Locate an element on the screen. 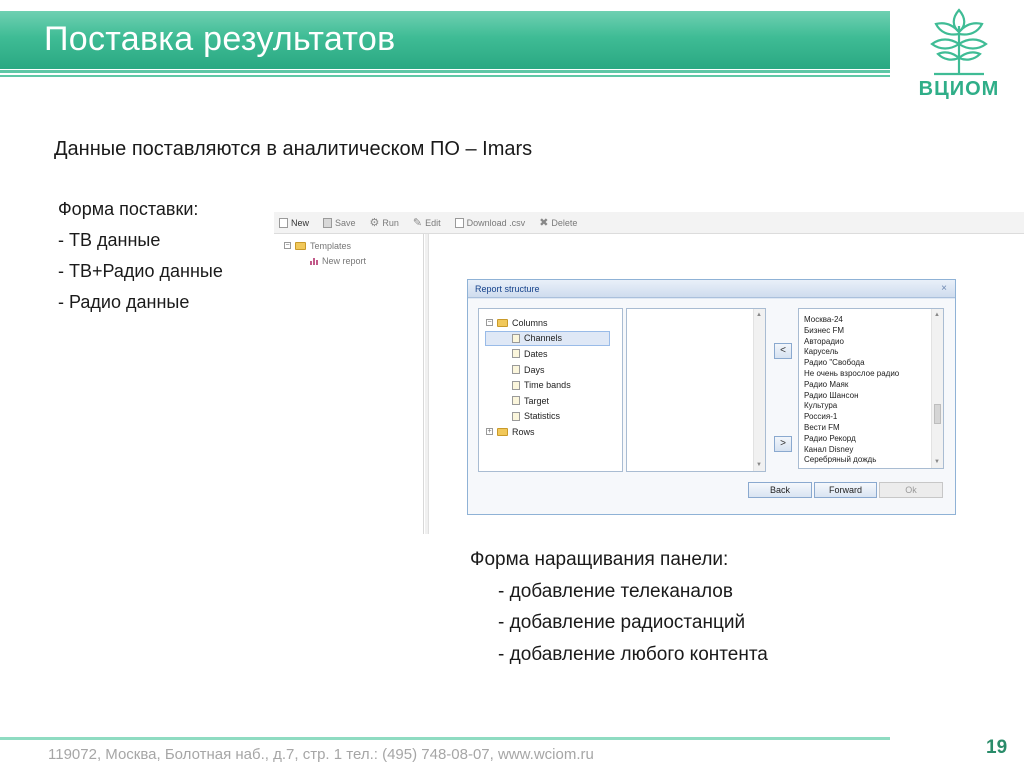  report-chart-icon is located at coordinates (314, 261).